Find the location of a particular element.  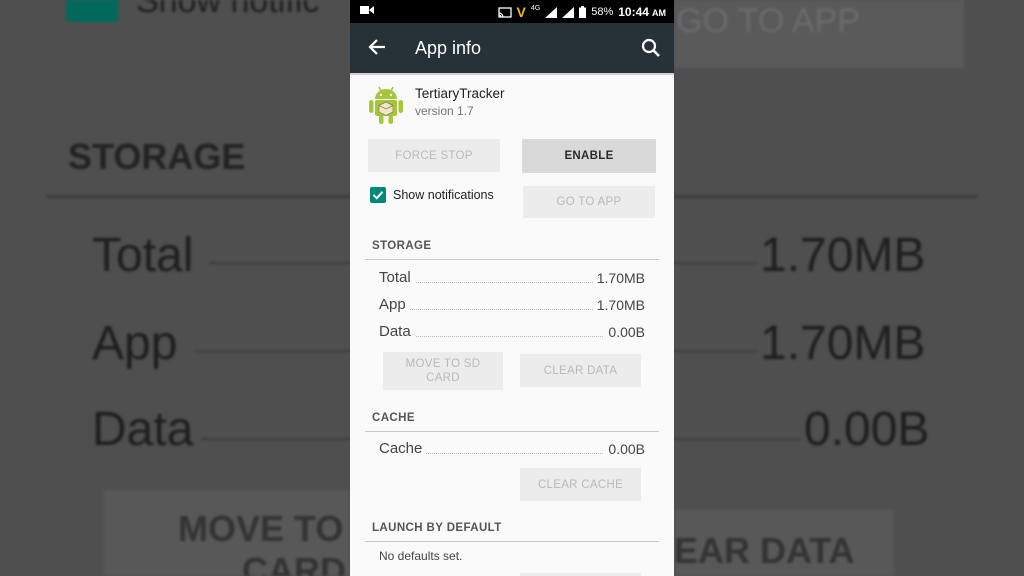

network-type: 4G is located at coordinates (535, 8).